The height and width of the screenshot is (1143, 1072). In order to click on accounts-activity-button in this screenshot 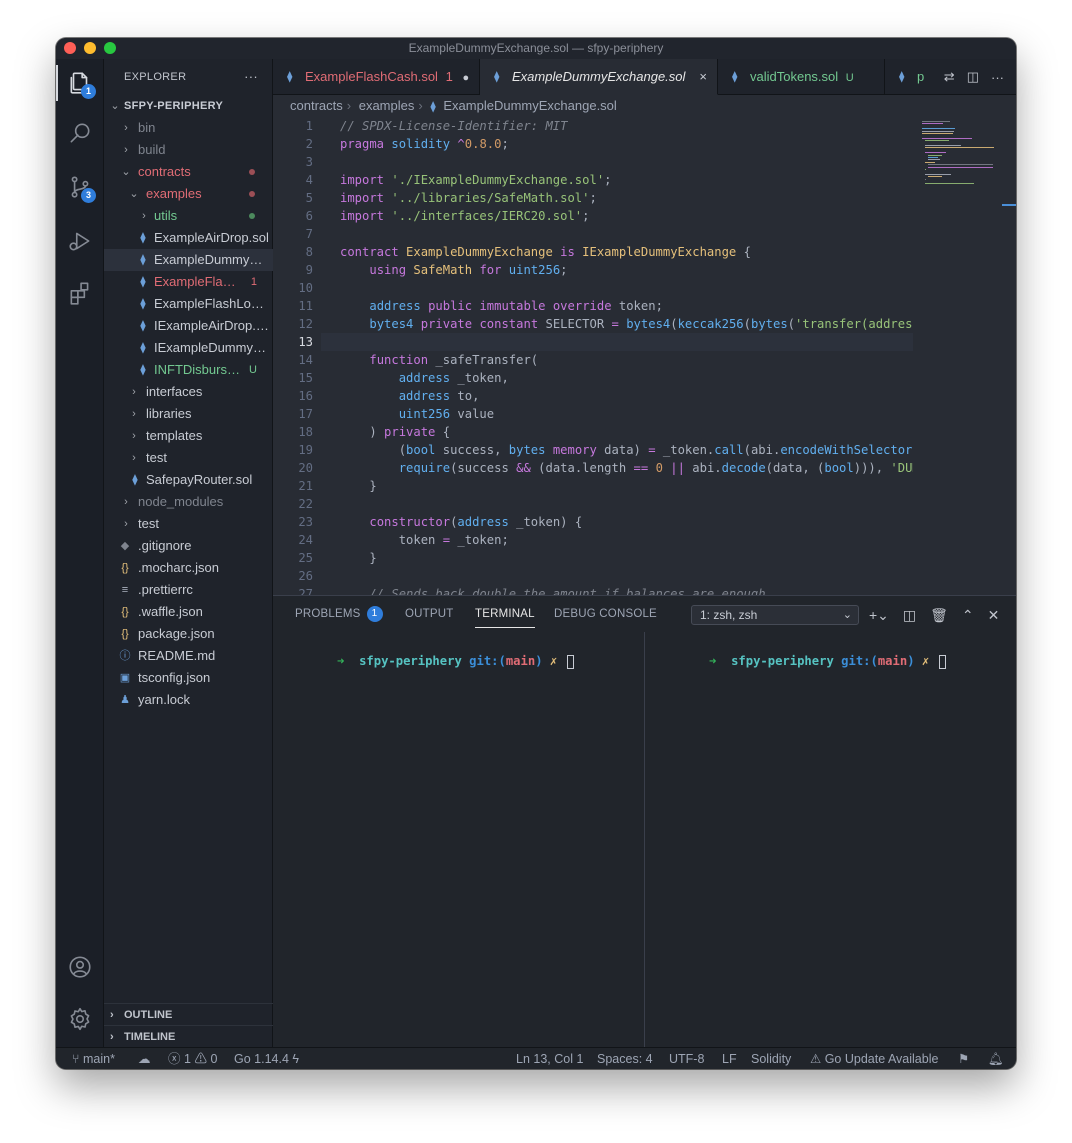, I will do `click(80, 967)`.